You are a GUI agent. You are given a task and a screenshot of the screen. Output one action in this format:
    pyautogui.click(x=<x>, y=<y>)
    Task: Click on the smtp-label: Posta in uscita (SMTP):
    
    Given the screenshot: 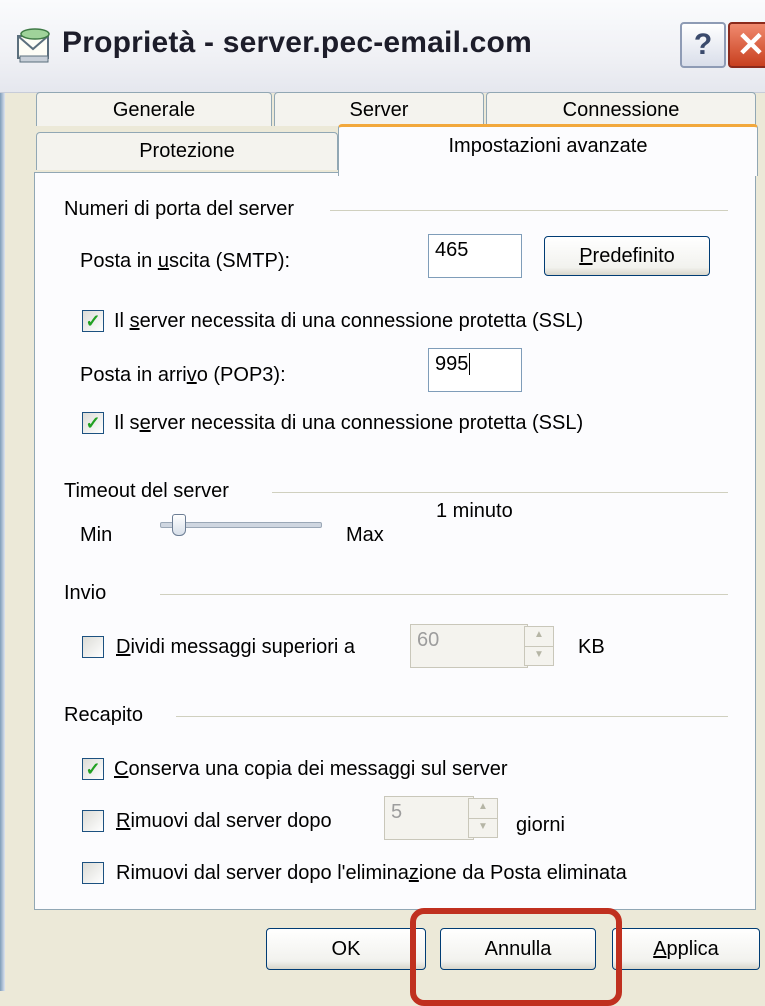 What is the action you would take?
    pyautogui.click(x=185, y=261)
    